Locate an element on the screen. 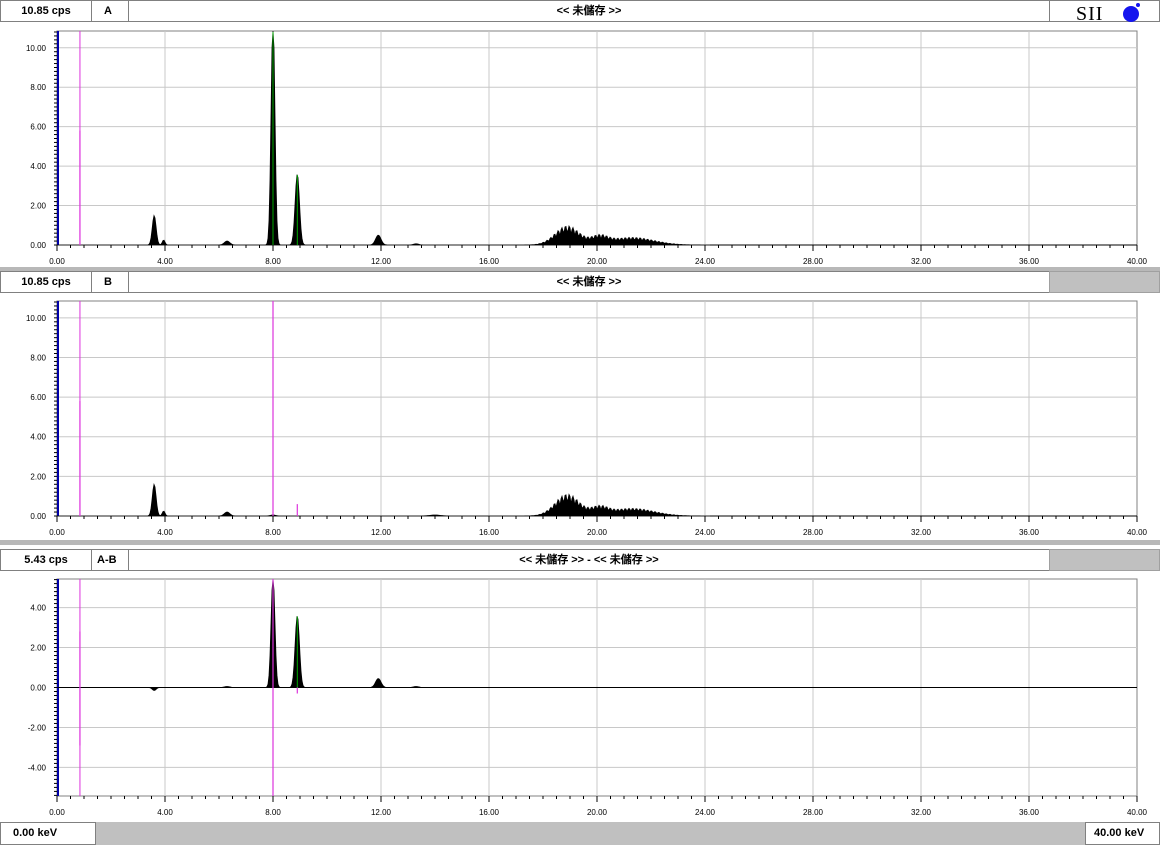  range-end-label: 40.00 keV is located at coordinates (1122, 833).